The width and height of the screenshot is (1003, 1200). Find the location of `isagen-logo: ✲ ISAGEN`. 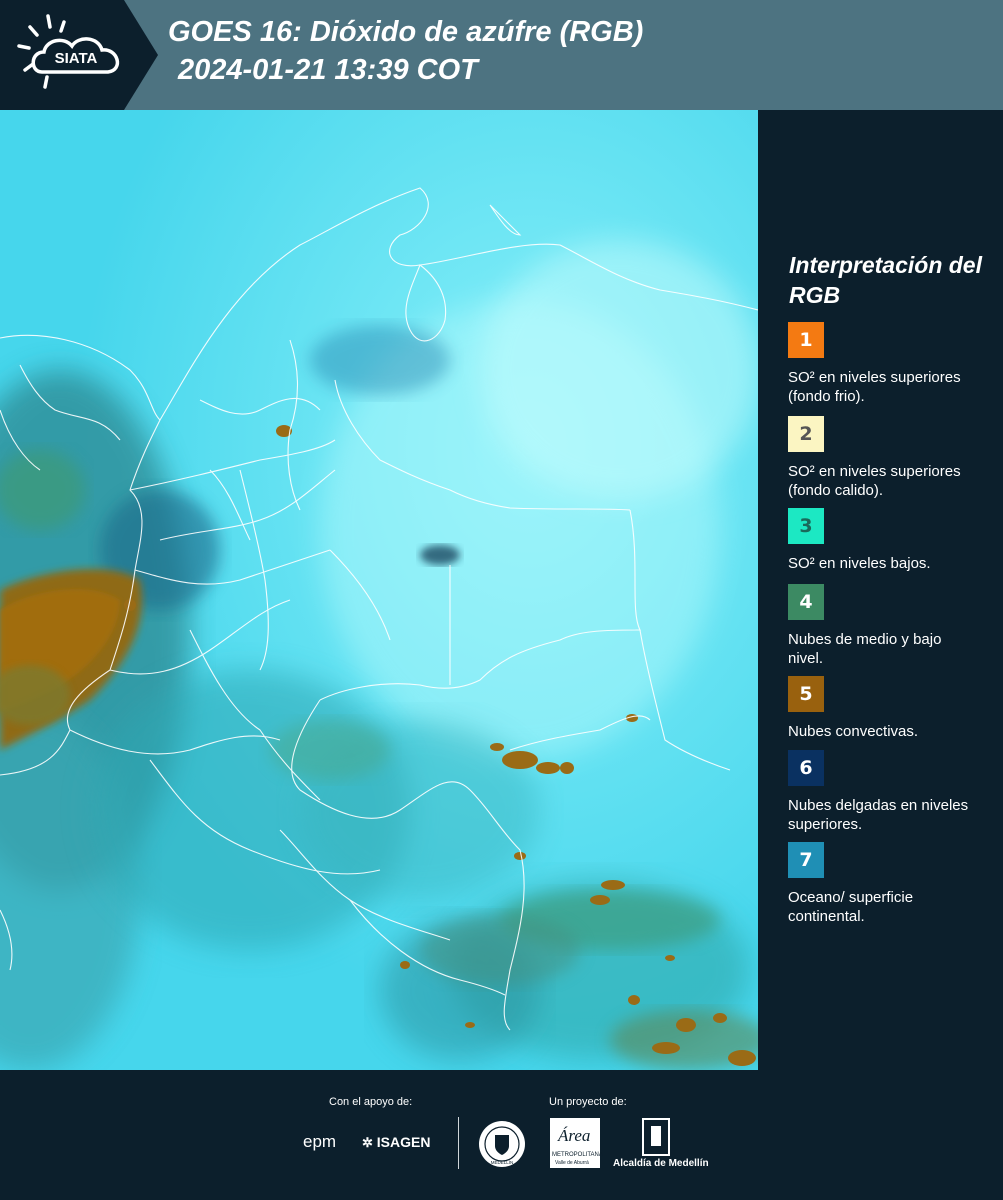

isagen-logo: ✲ ISAGEN is located at coordinates (396, 1142).